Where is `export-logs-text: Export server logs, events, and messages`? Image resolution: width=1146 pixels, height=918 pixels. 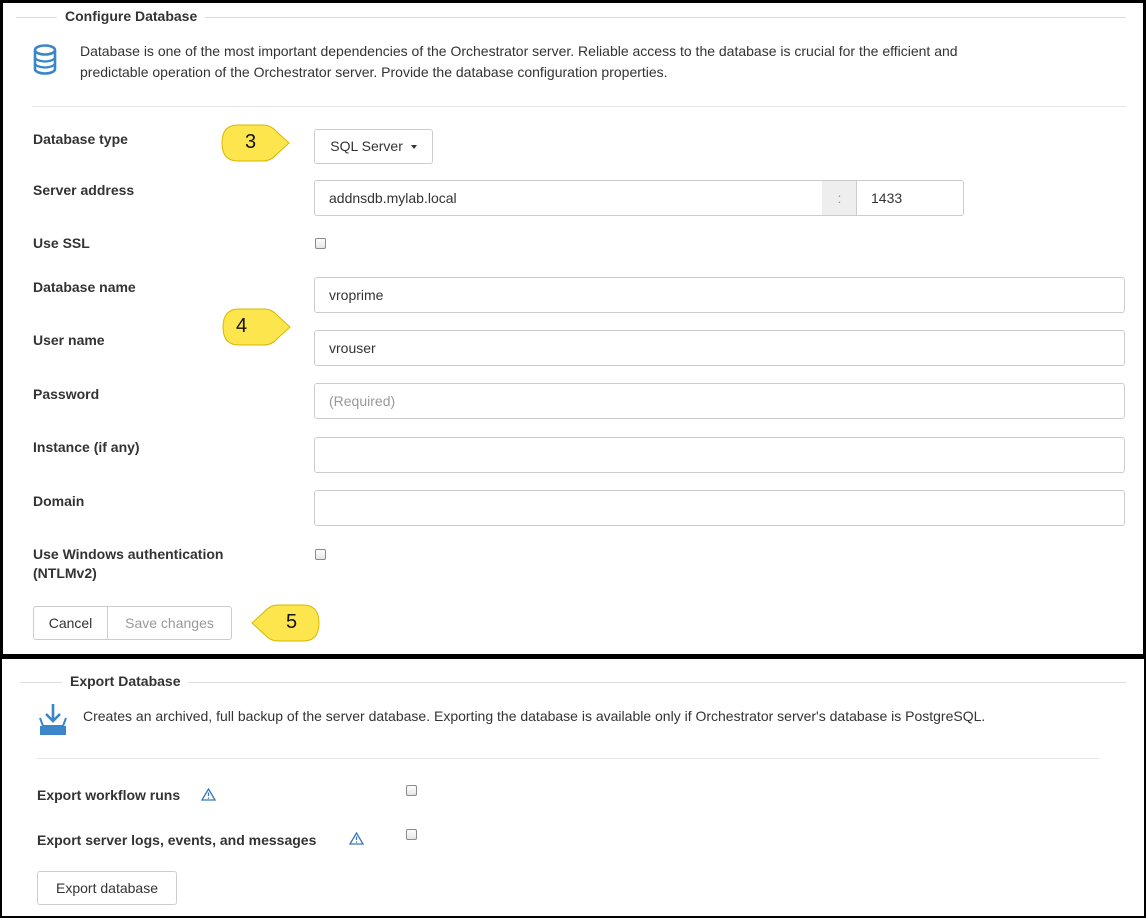 export-logs-text: Export server logs, events, and messages is located at coordinates (177, 840).